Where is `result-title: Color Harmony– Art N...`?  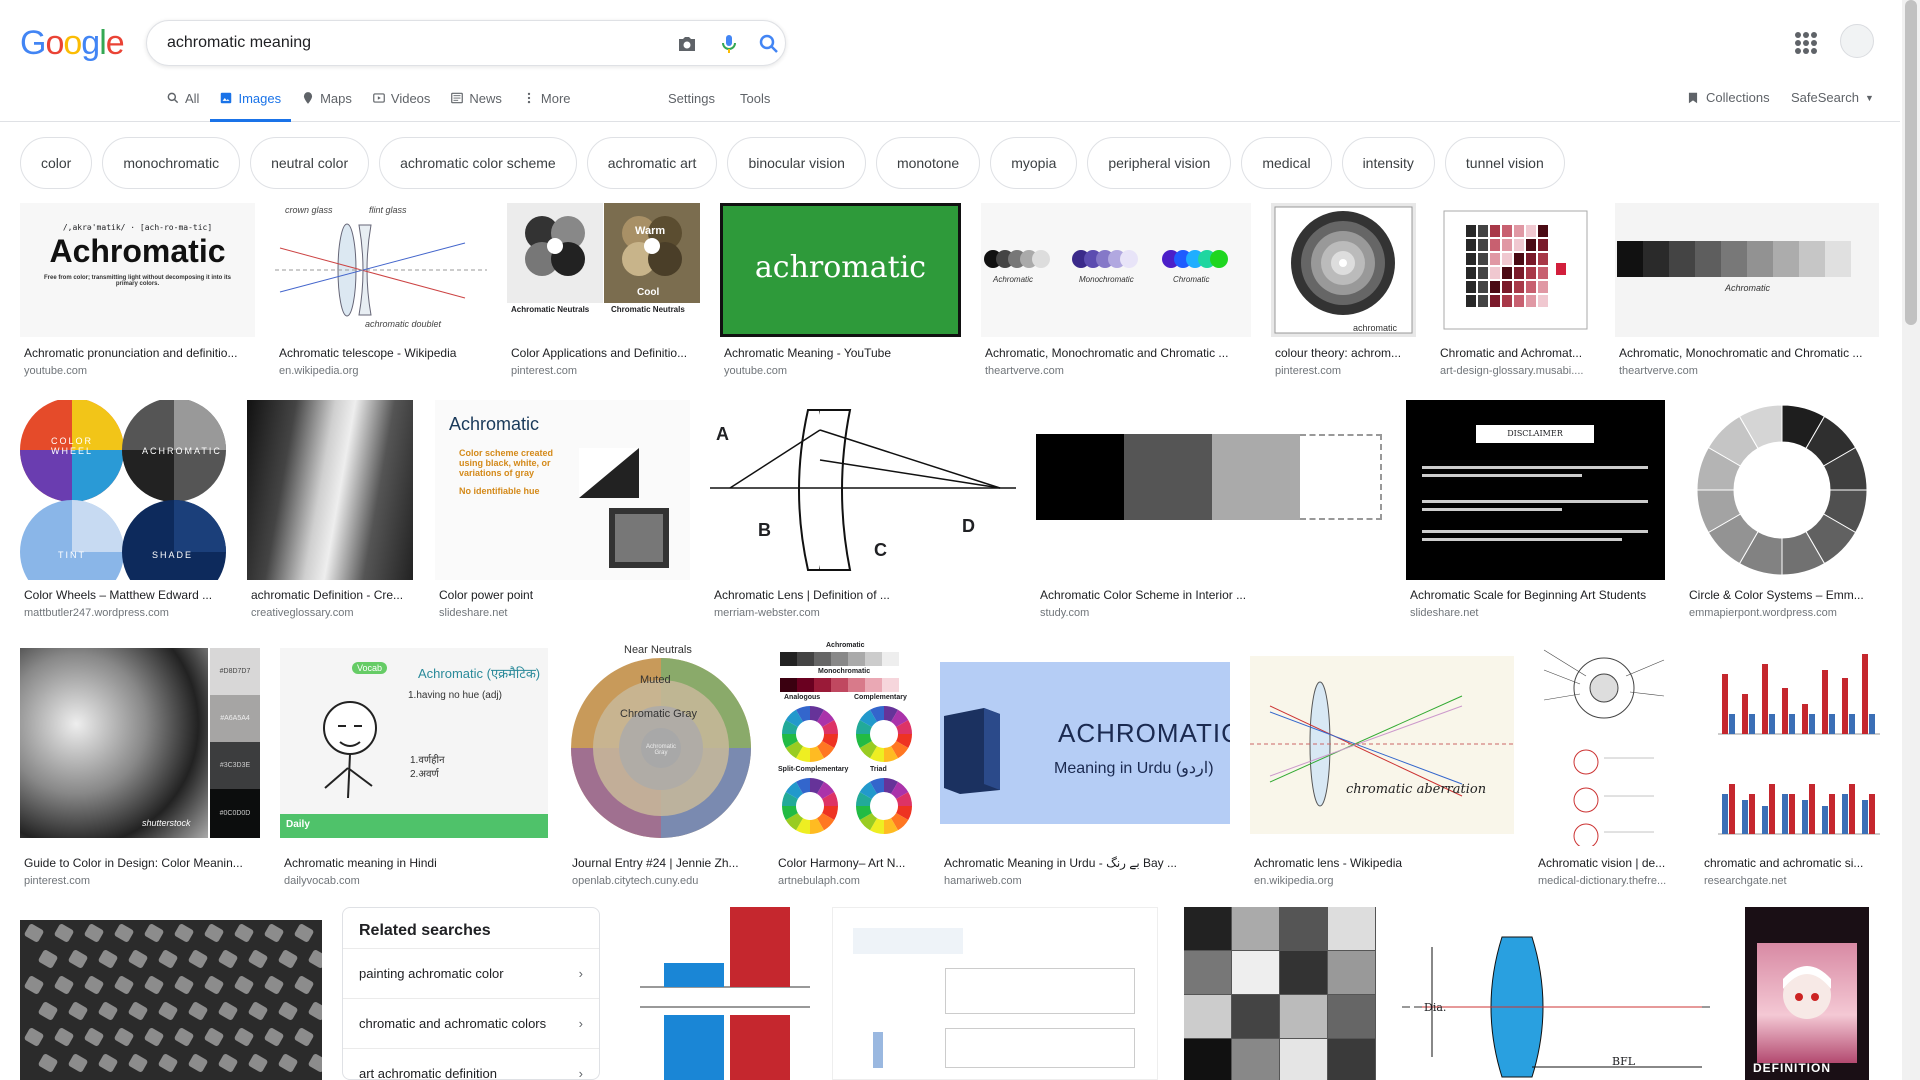
result-title: Color Harmony– Art N... is located at coordinates (848, 863).